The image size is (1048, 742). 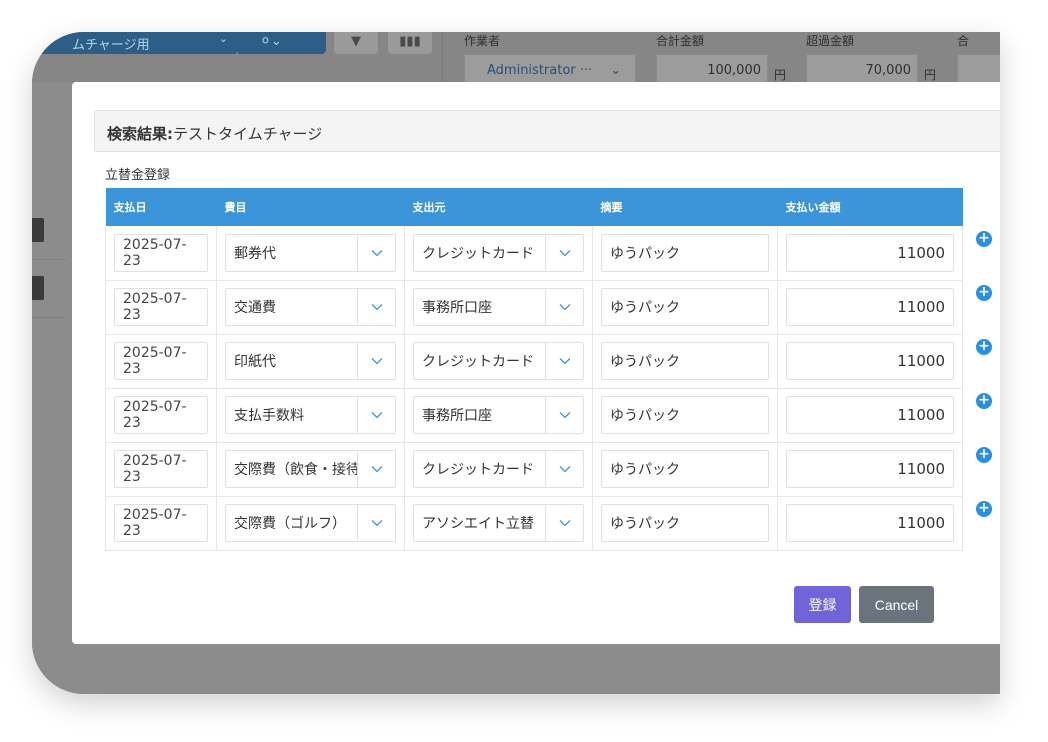 I want to click on background-other-field, so click(x=978, y=70).